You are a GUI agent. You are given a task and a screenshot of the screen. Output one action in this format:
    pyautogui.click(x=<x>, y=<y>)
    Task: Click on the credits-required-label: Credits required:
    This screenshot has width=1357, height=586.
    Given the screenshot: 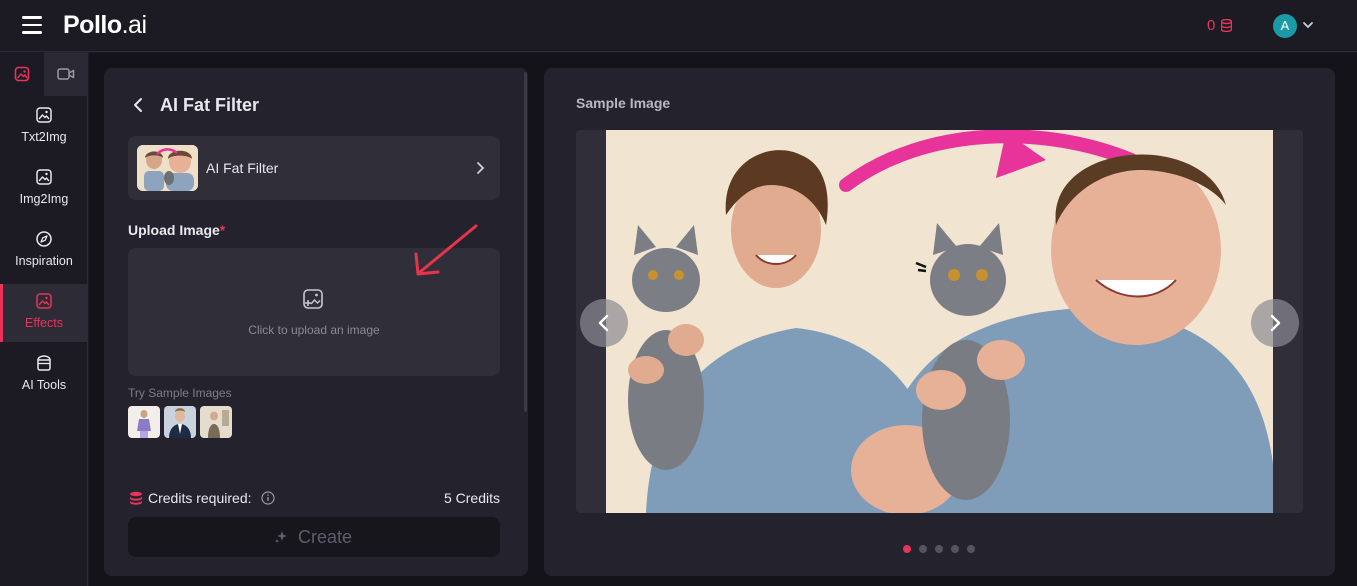 What is the action you would take?
    pyautogui.click(x=200, y=498)
    